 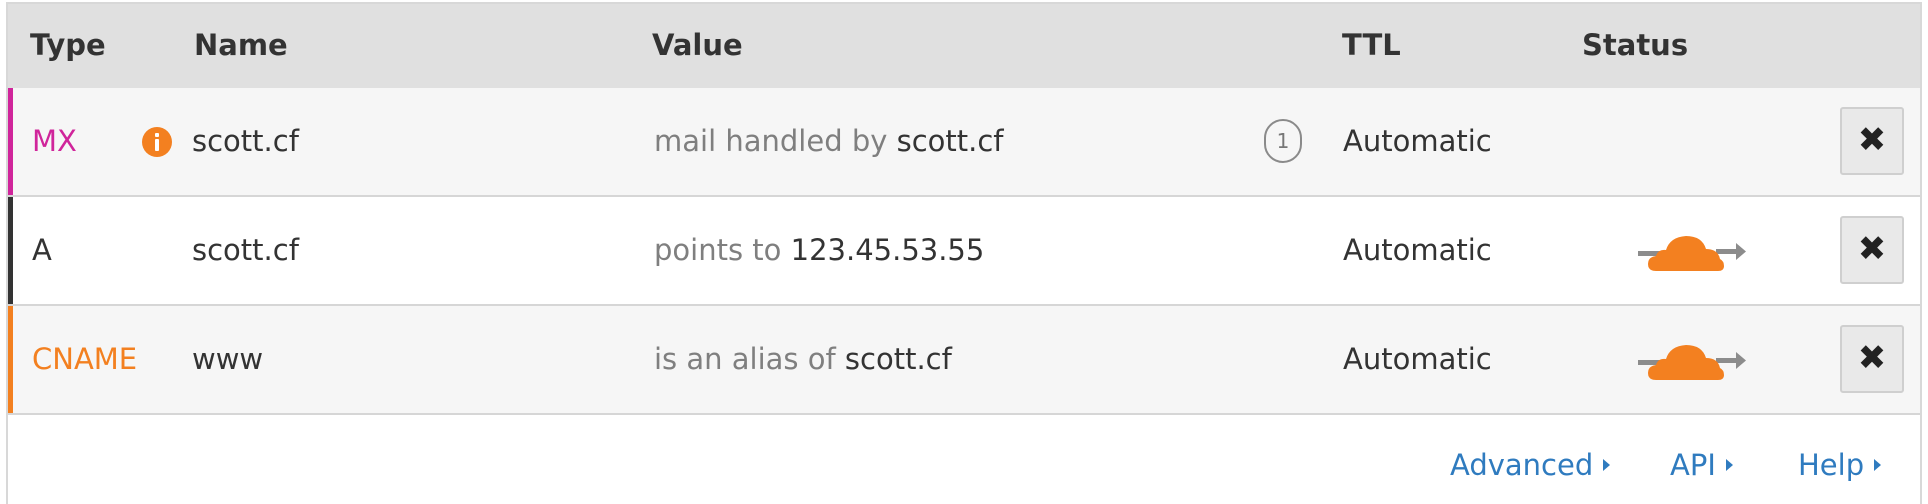 I want to click on record-value: mail handled by scott.cf, so click(x=829, y=141).